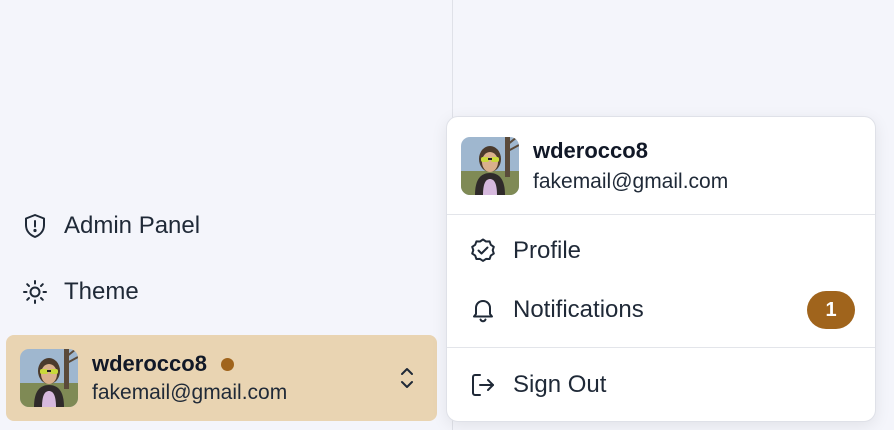 Image resolution: width=894 pixels, height=430 pixels. What do you see at coordinates (190, 392) in the screenshot?
I see `user-email: fakemail@gmail.com` at bounding box center [190, 392].